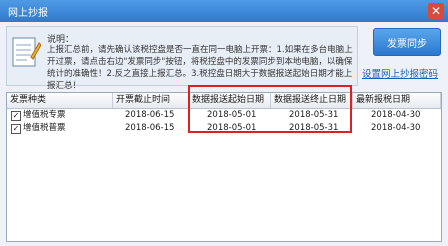 This screenshot has height=246, width=448. What do you see at coordinates (224, 11) in the screenshot?
I see `title-bar: 网上抄报 ✕` at bounding box center [224, 11].